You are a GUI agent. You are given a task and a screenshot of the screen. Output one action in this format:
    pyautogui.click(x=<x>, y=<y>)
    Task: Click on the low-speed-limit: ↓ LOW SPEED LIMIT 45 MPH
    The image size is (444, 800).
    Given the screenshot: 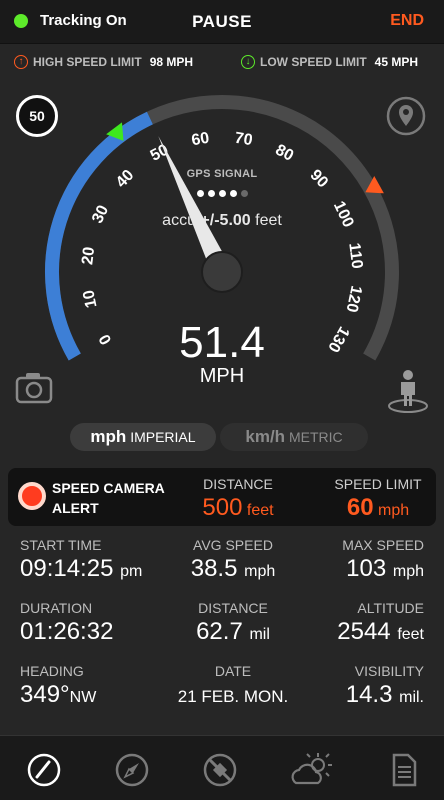 What is the action you would take?
    pyautogui.click(x=329, y=62)
    